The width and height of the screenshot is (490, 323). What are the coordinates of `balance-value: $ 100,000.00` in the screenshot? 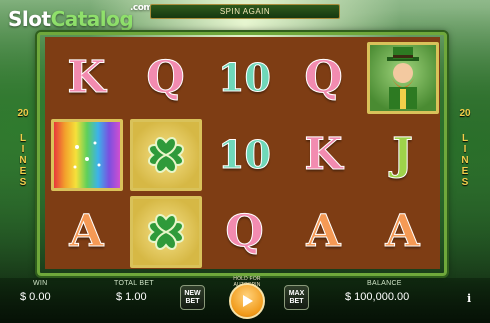 It's located at (377, 297).